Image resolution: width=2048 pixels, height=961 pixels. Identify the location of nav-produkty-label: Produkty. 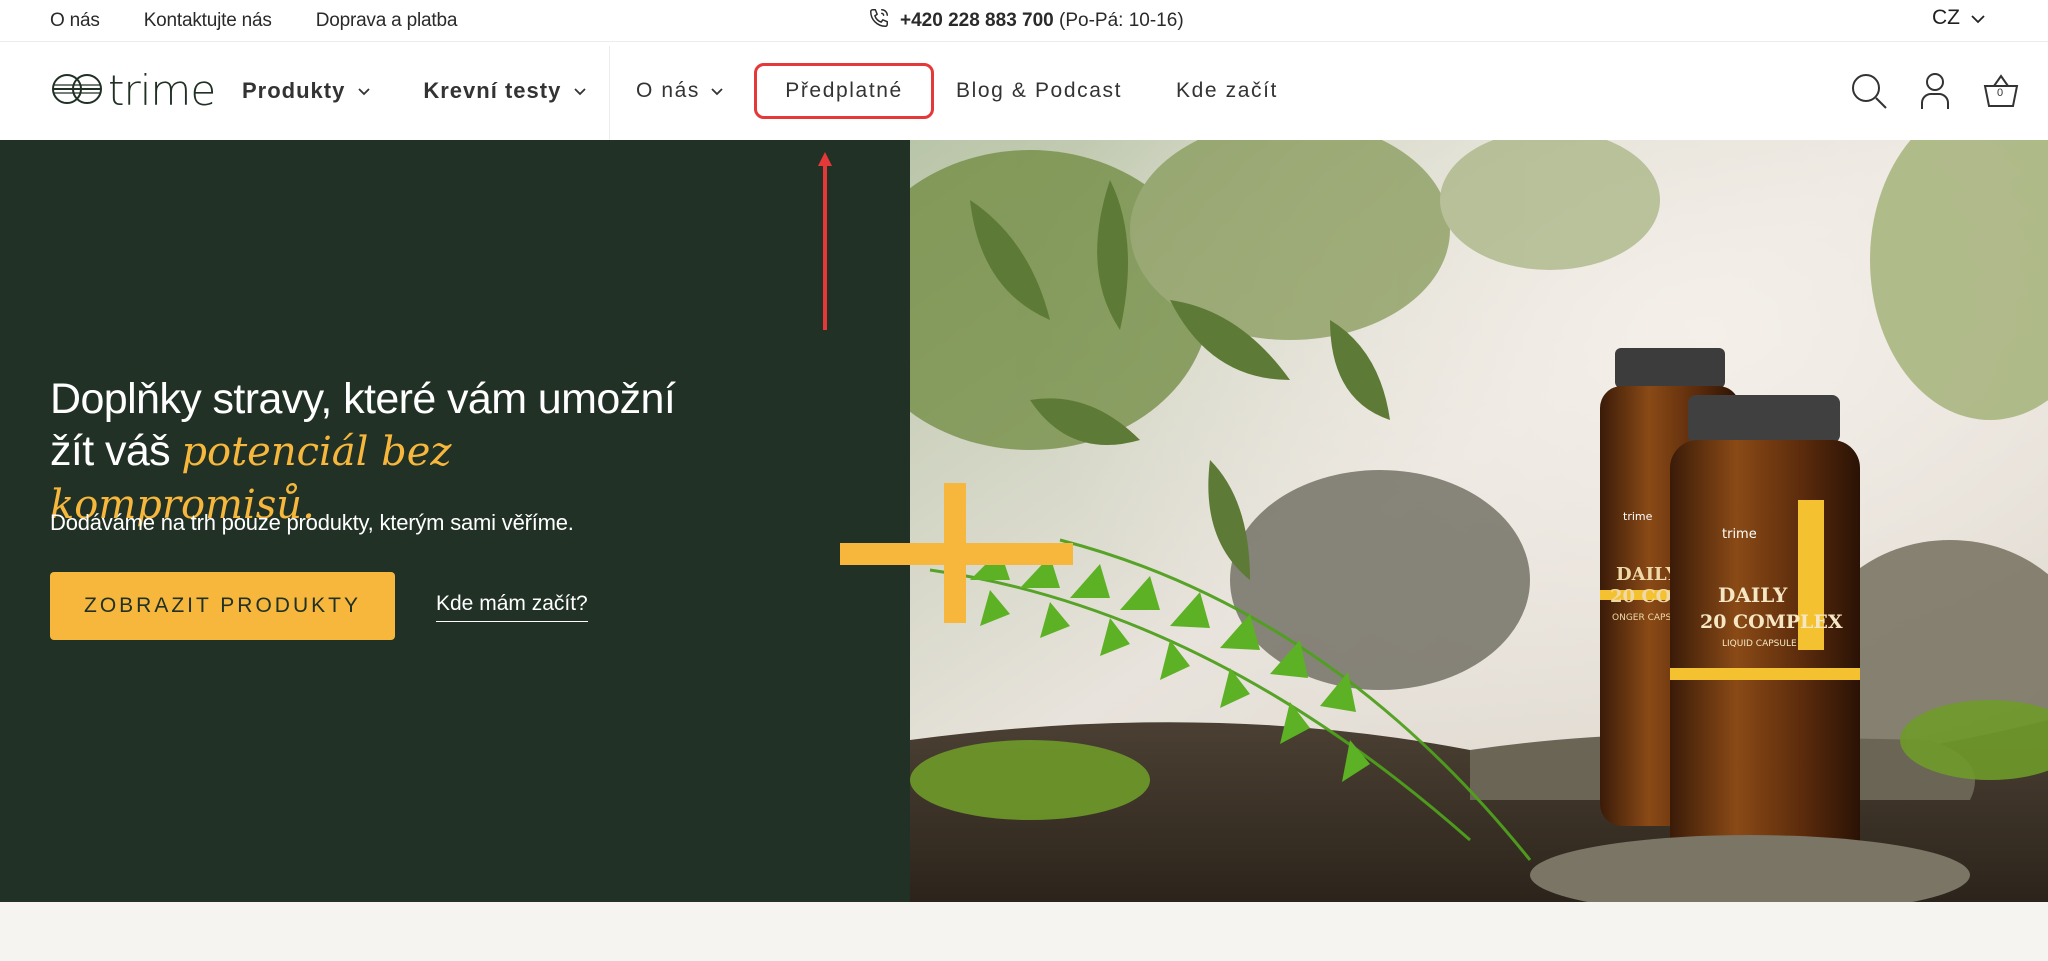
(294, 90).